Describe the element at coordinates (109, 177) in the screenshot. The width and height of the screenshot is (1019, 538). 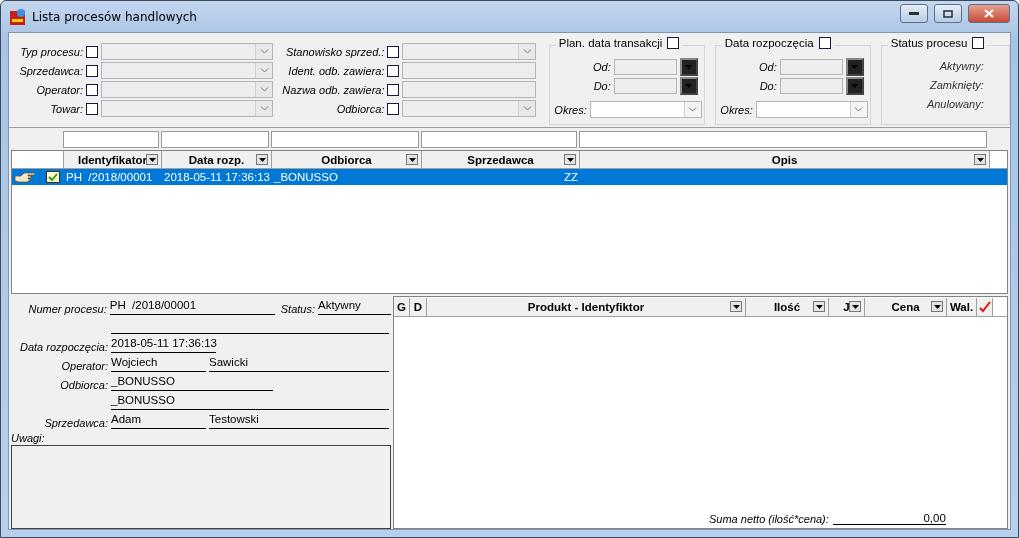
I see `table-cell-text: PH /2018/00001` at that location.